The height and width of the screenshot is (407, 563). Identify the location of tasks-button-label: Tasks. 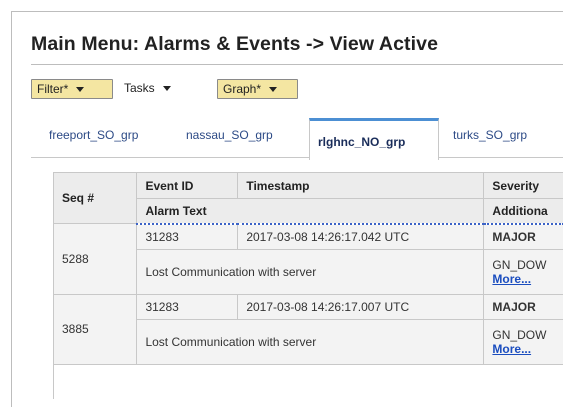
(139, 88).